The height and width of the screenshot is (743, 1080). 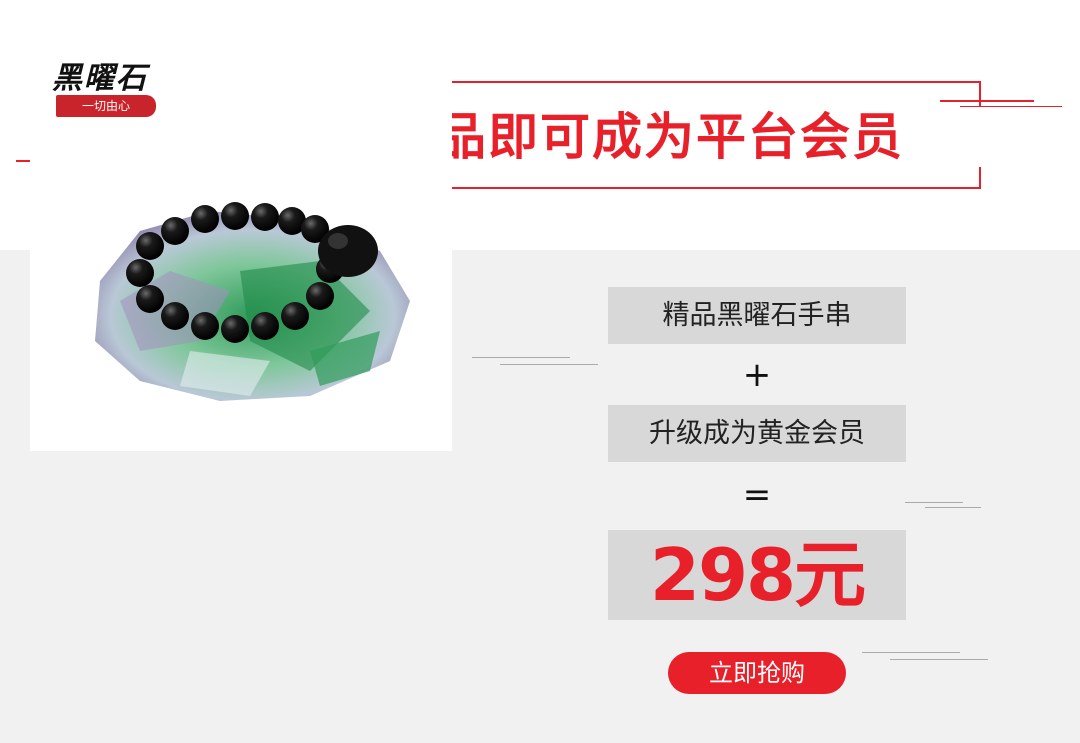 I want to click on price-box: 298元, so click(x=757, y=575).